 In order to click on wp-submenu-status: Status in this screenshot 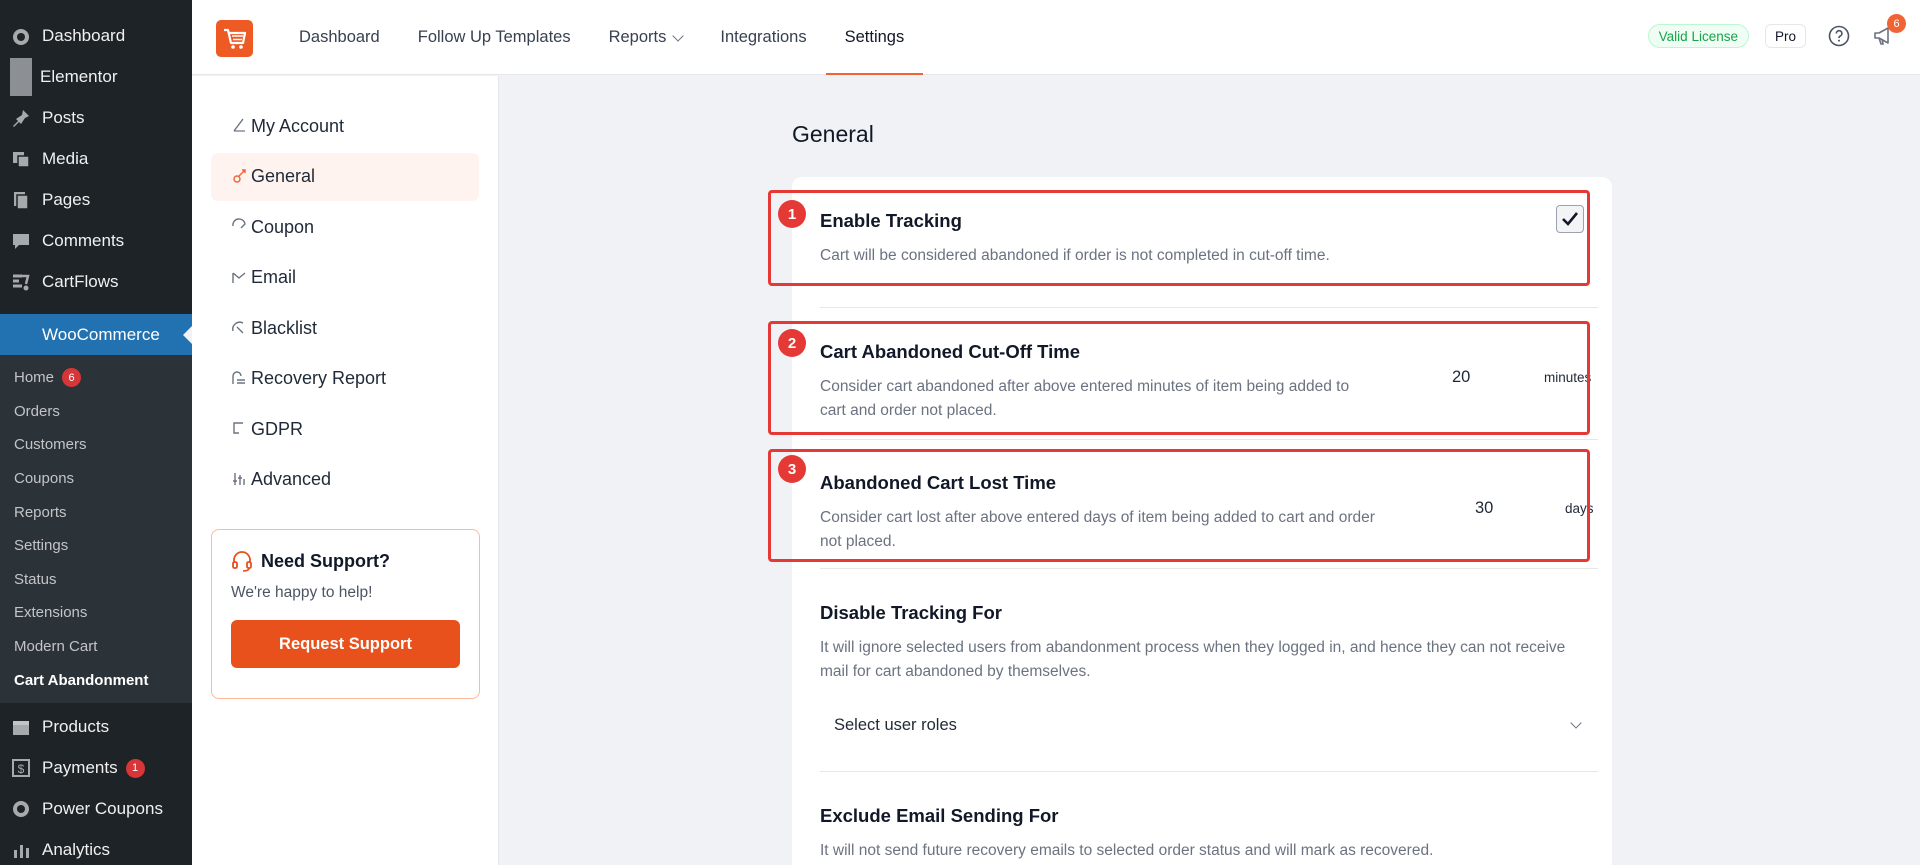, I will do `click(96, 580)`.